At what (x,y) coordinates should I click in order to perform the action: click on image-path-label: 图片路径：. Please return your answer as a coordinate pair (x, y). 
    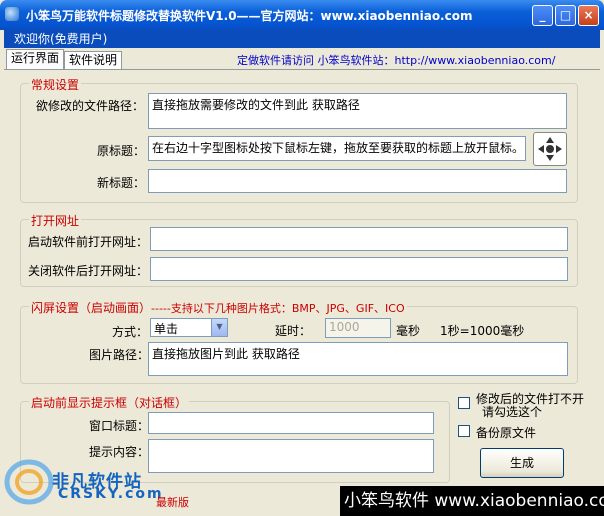
    Looking at the image, I should click on (119, 355).